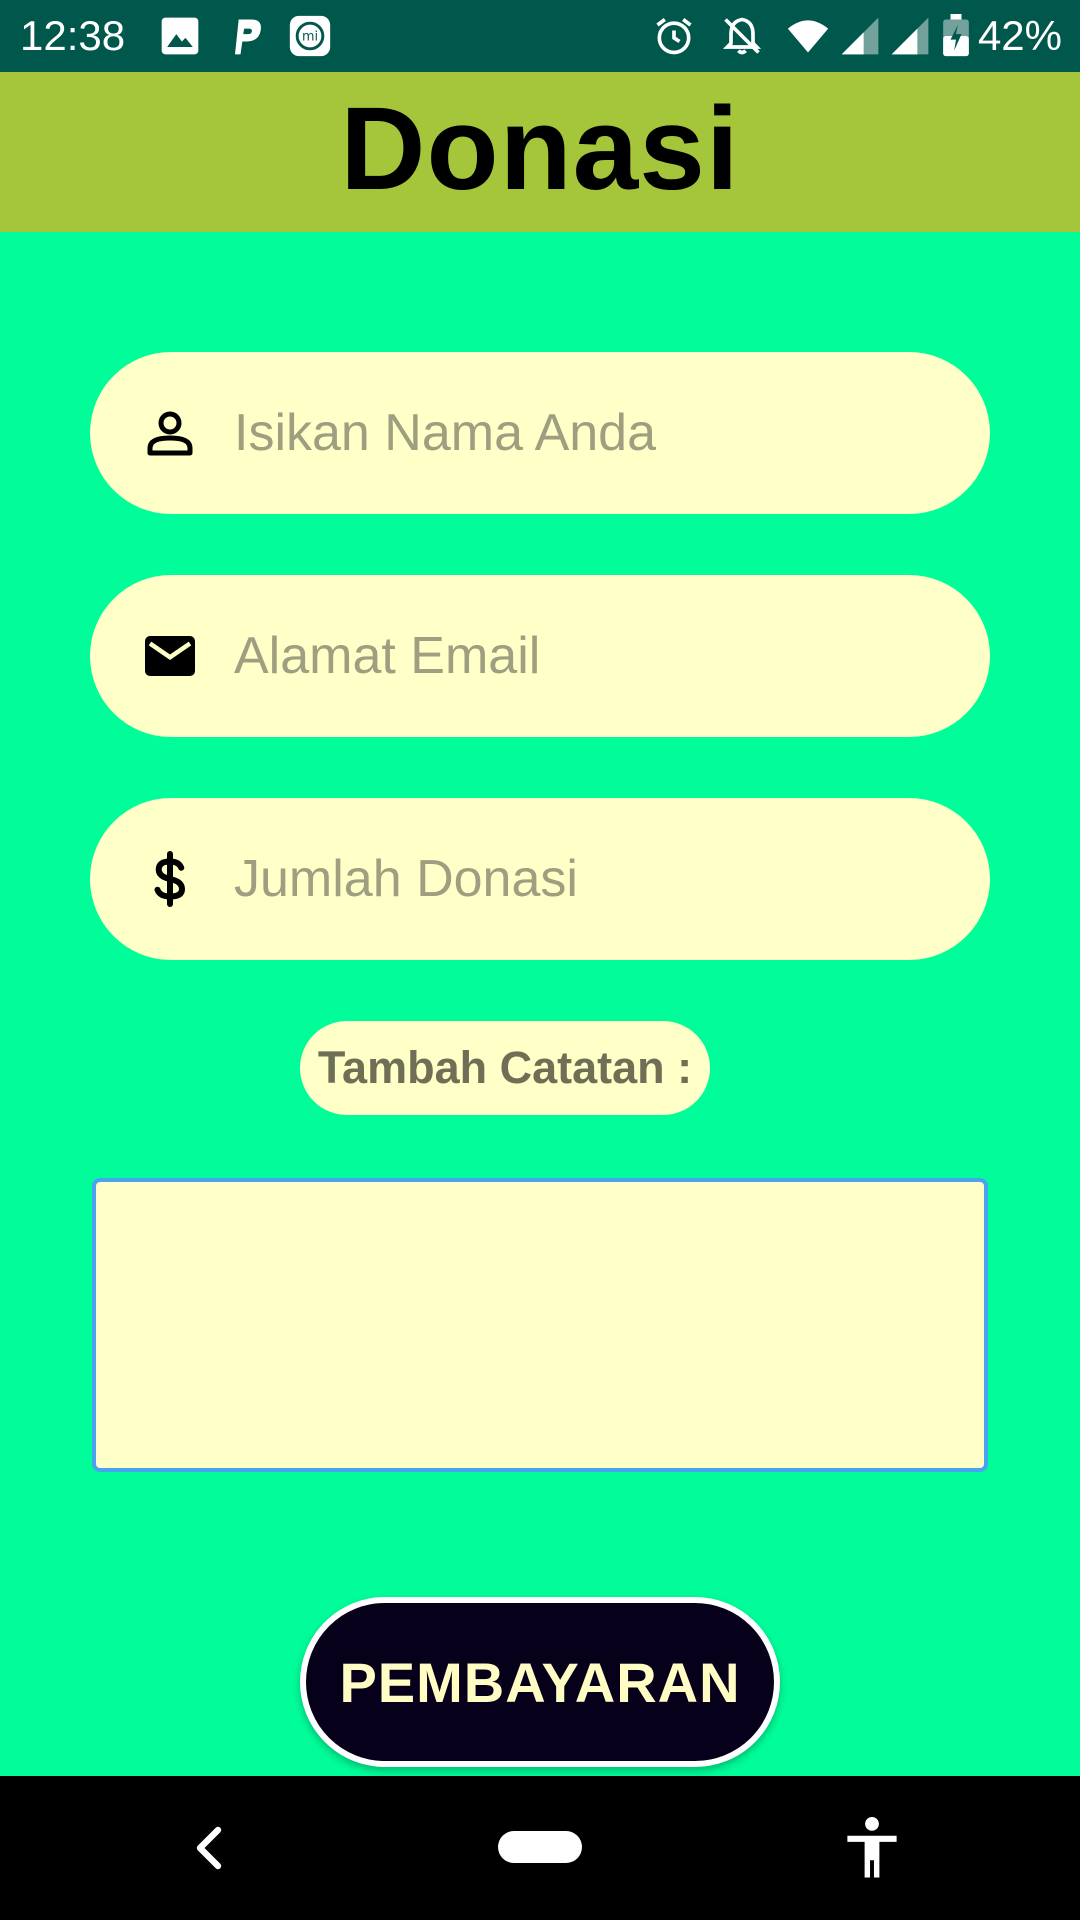  I want to click on p-app-icon, so click(248, 37).